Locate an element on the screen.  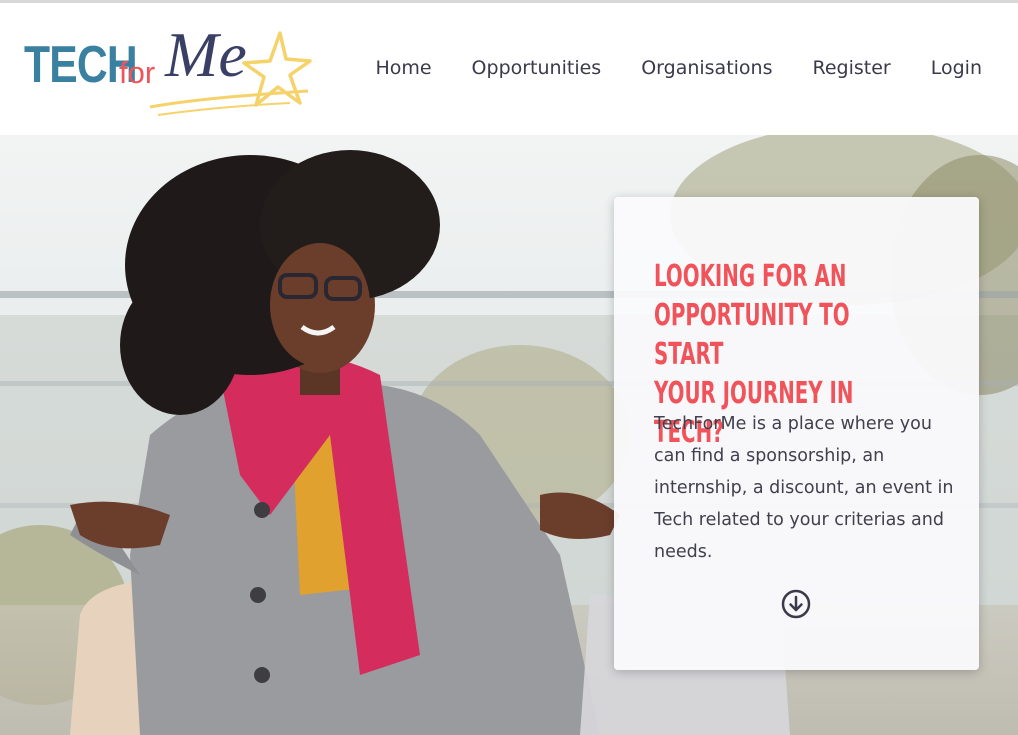
techforme-logo: TECH for Me is located at coordinates (167, 72).